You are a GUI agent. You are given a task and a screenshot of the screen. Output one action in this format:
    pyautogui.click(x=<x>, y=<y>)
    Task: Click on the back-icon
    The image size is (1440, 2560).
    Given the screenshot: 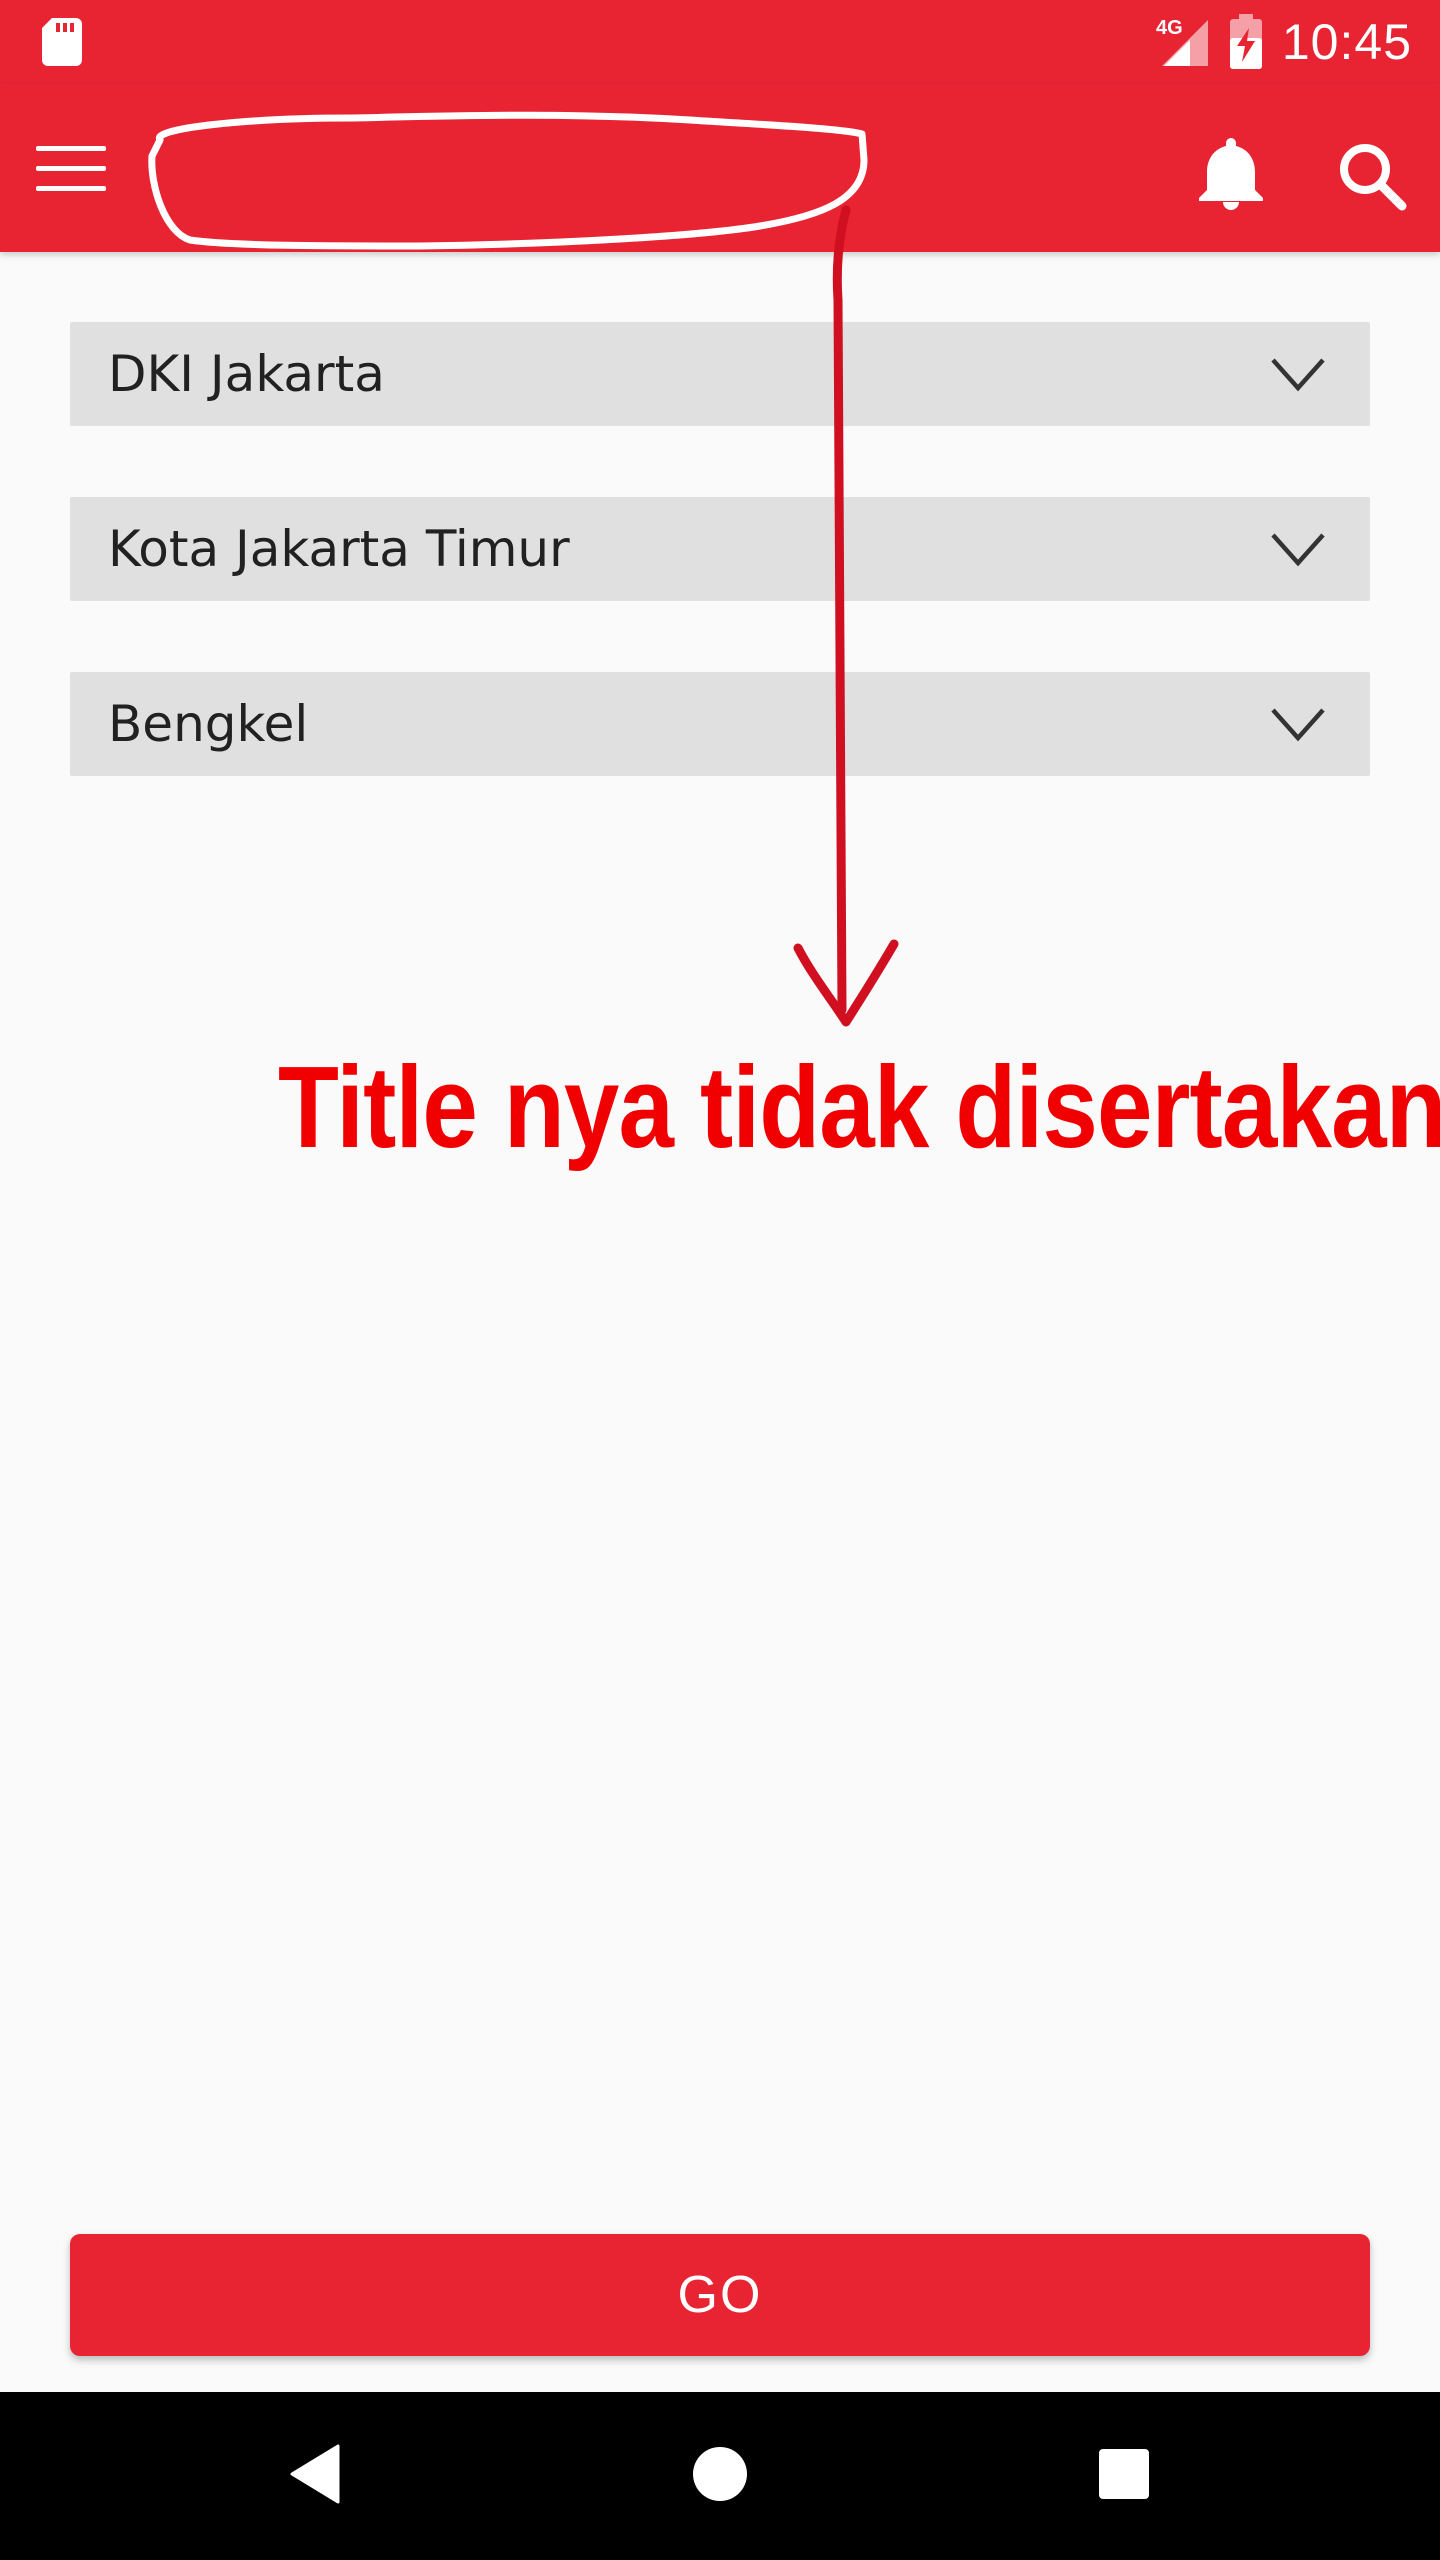 What is the action you would take?
    pyautogui.click(x=314, y=2474)
    